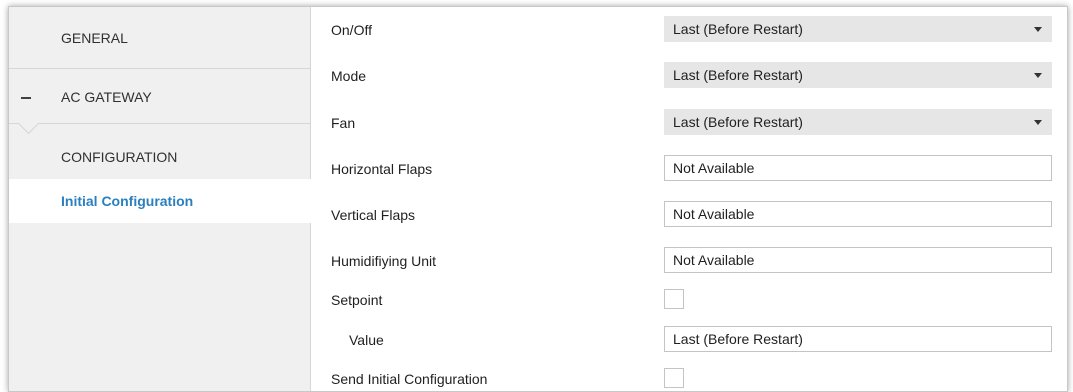 The width and height of the screenshot is (1073, 392). Describe the element at coordinates (714, 214) in the screenshot. I see `vertical-flaps-value: Not Available` at that location.